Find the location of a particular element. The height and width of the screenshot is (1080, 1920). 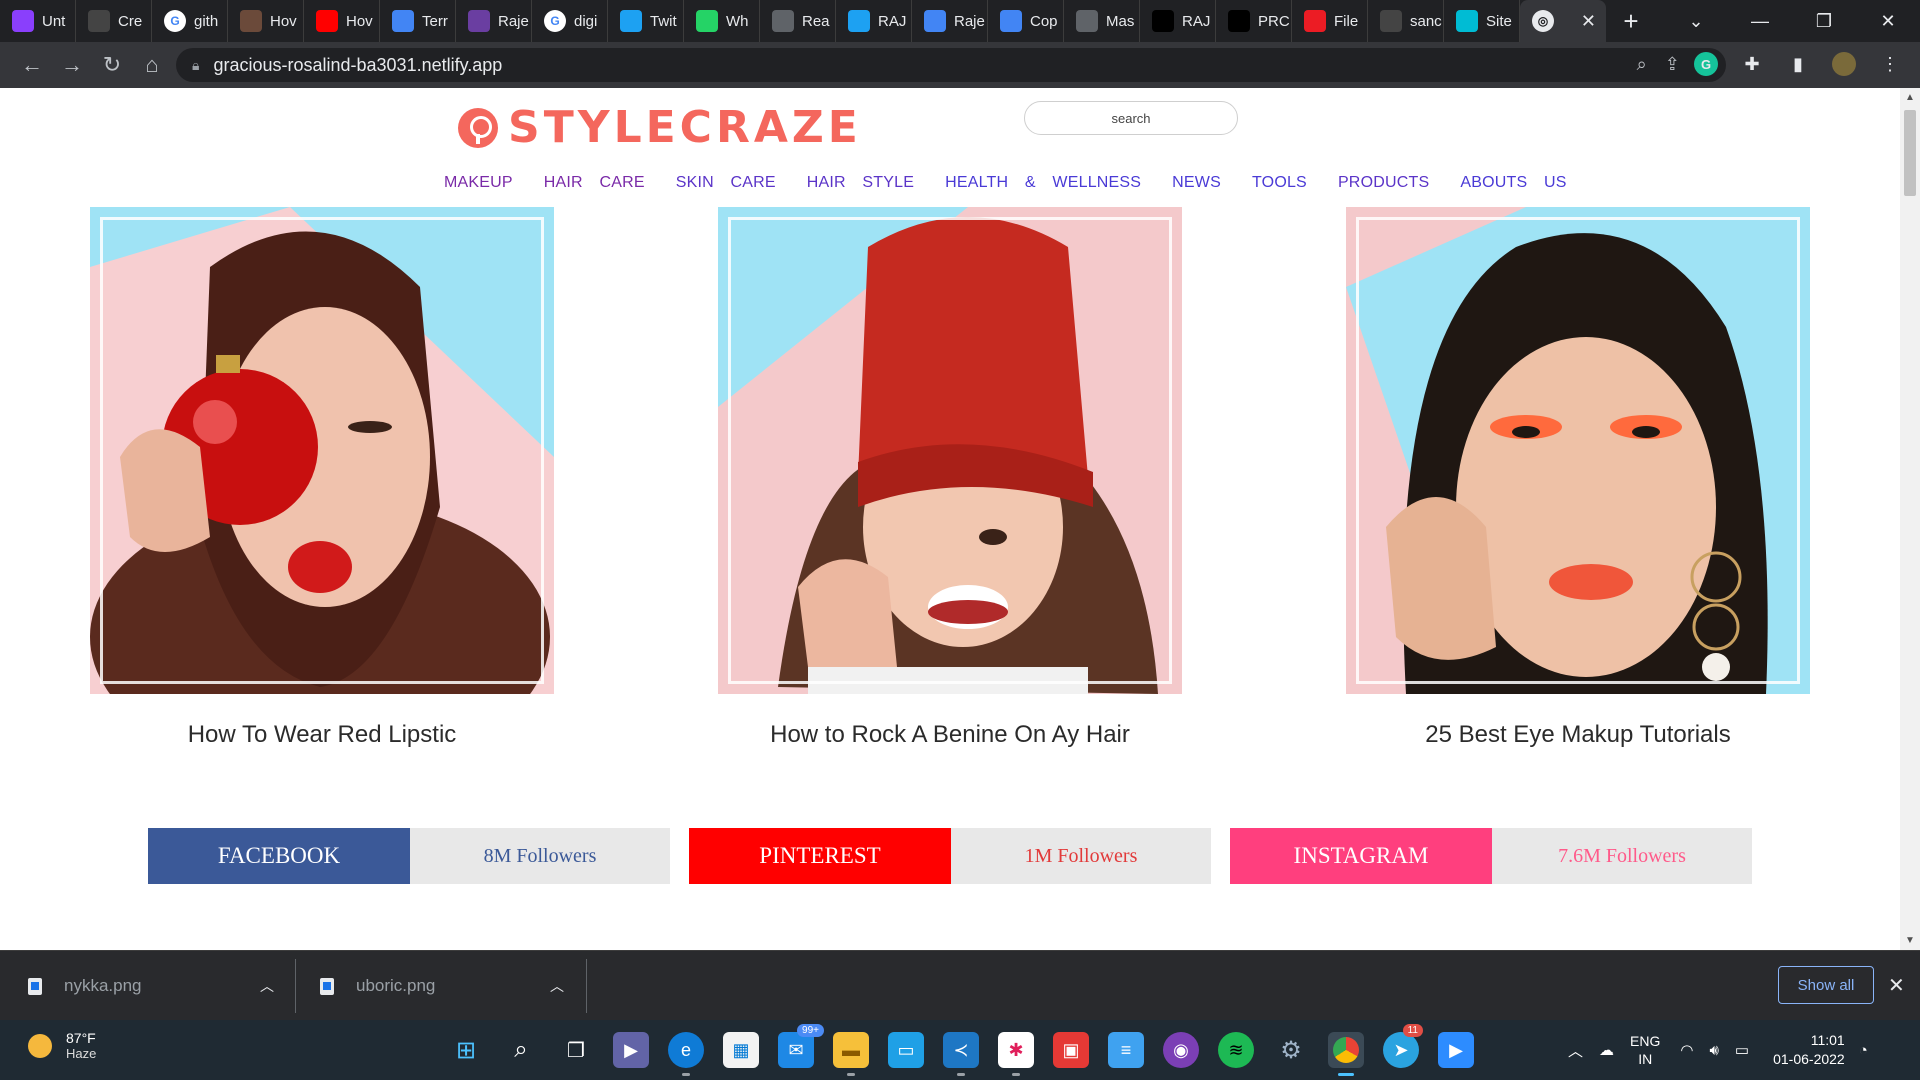

close-tab-icon: ✕ is located at coordinates (1588, 21).